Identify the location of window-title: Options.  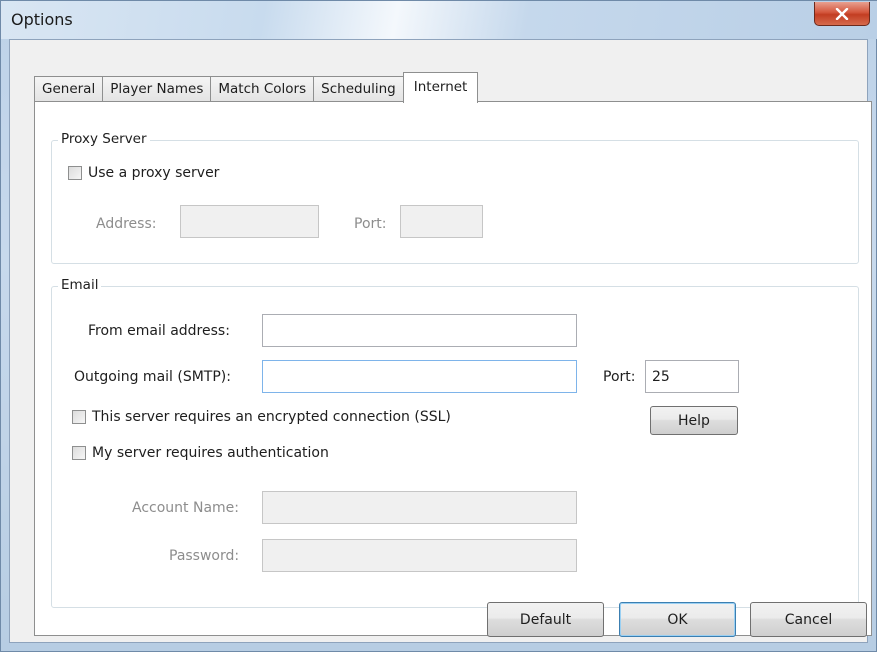
(42, 19).